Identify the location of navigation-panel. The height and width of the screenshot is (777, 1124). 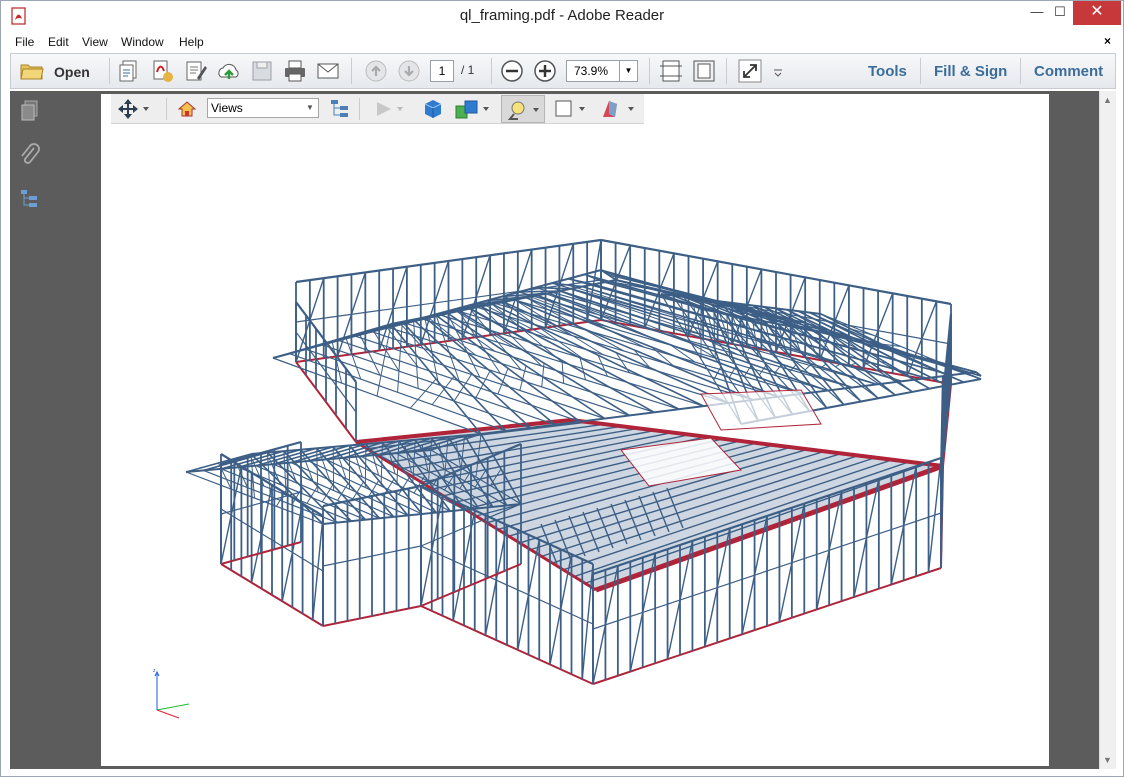
(30, 430).